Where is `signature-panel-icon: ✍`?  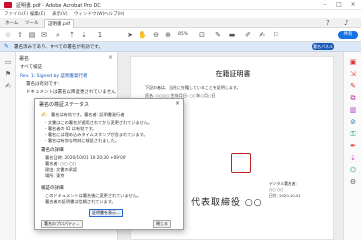 signature-panel-icon: ✍ is located at coordinates (8, 86).